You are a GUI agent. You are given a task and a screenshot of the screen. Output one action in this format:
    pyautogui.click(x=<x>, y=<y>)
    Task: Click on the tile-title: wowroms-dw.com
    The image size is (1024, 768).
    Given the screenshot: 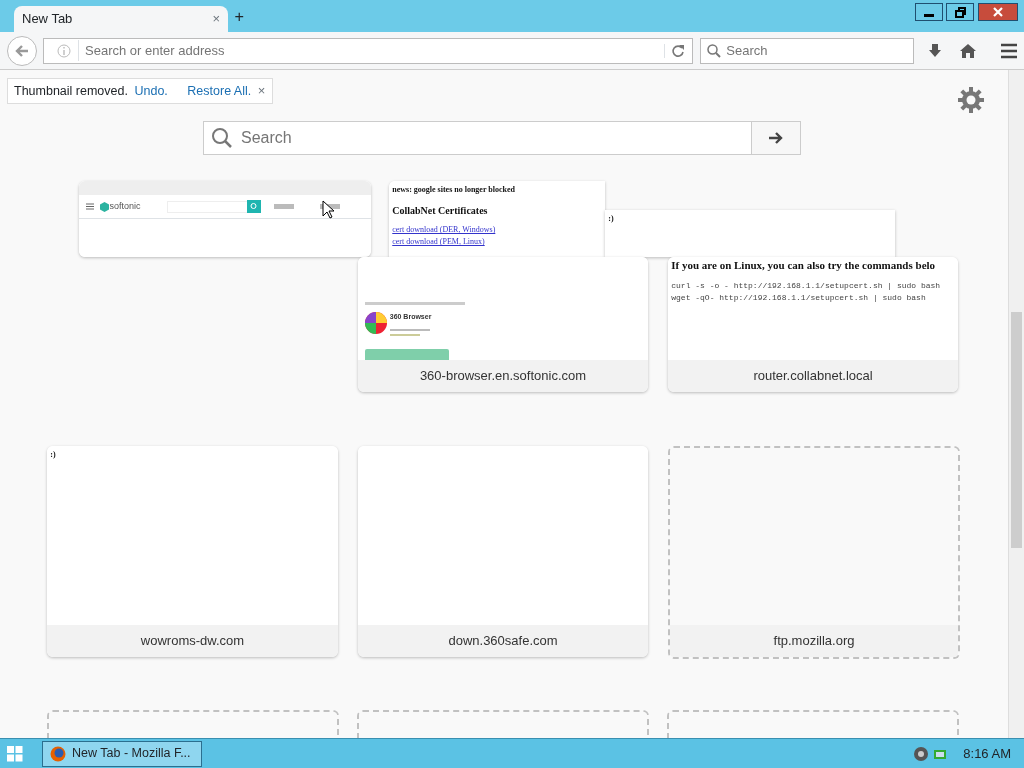 What is the action you would take?
    pyautogui.click(x=192, y=641)
    